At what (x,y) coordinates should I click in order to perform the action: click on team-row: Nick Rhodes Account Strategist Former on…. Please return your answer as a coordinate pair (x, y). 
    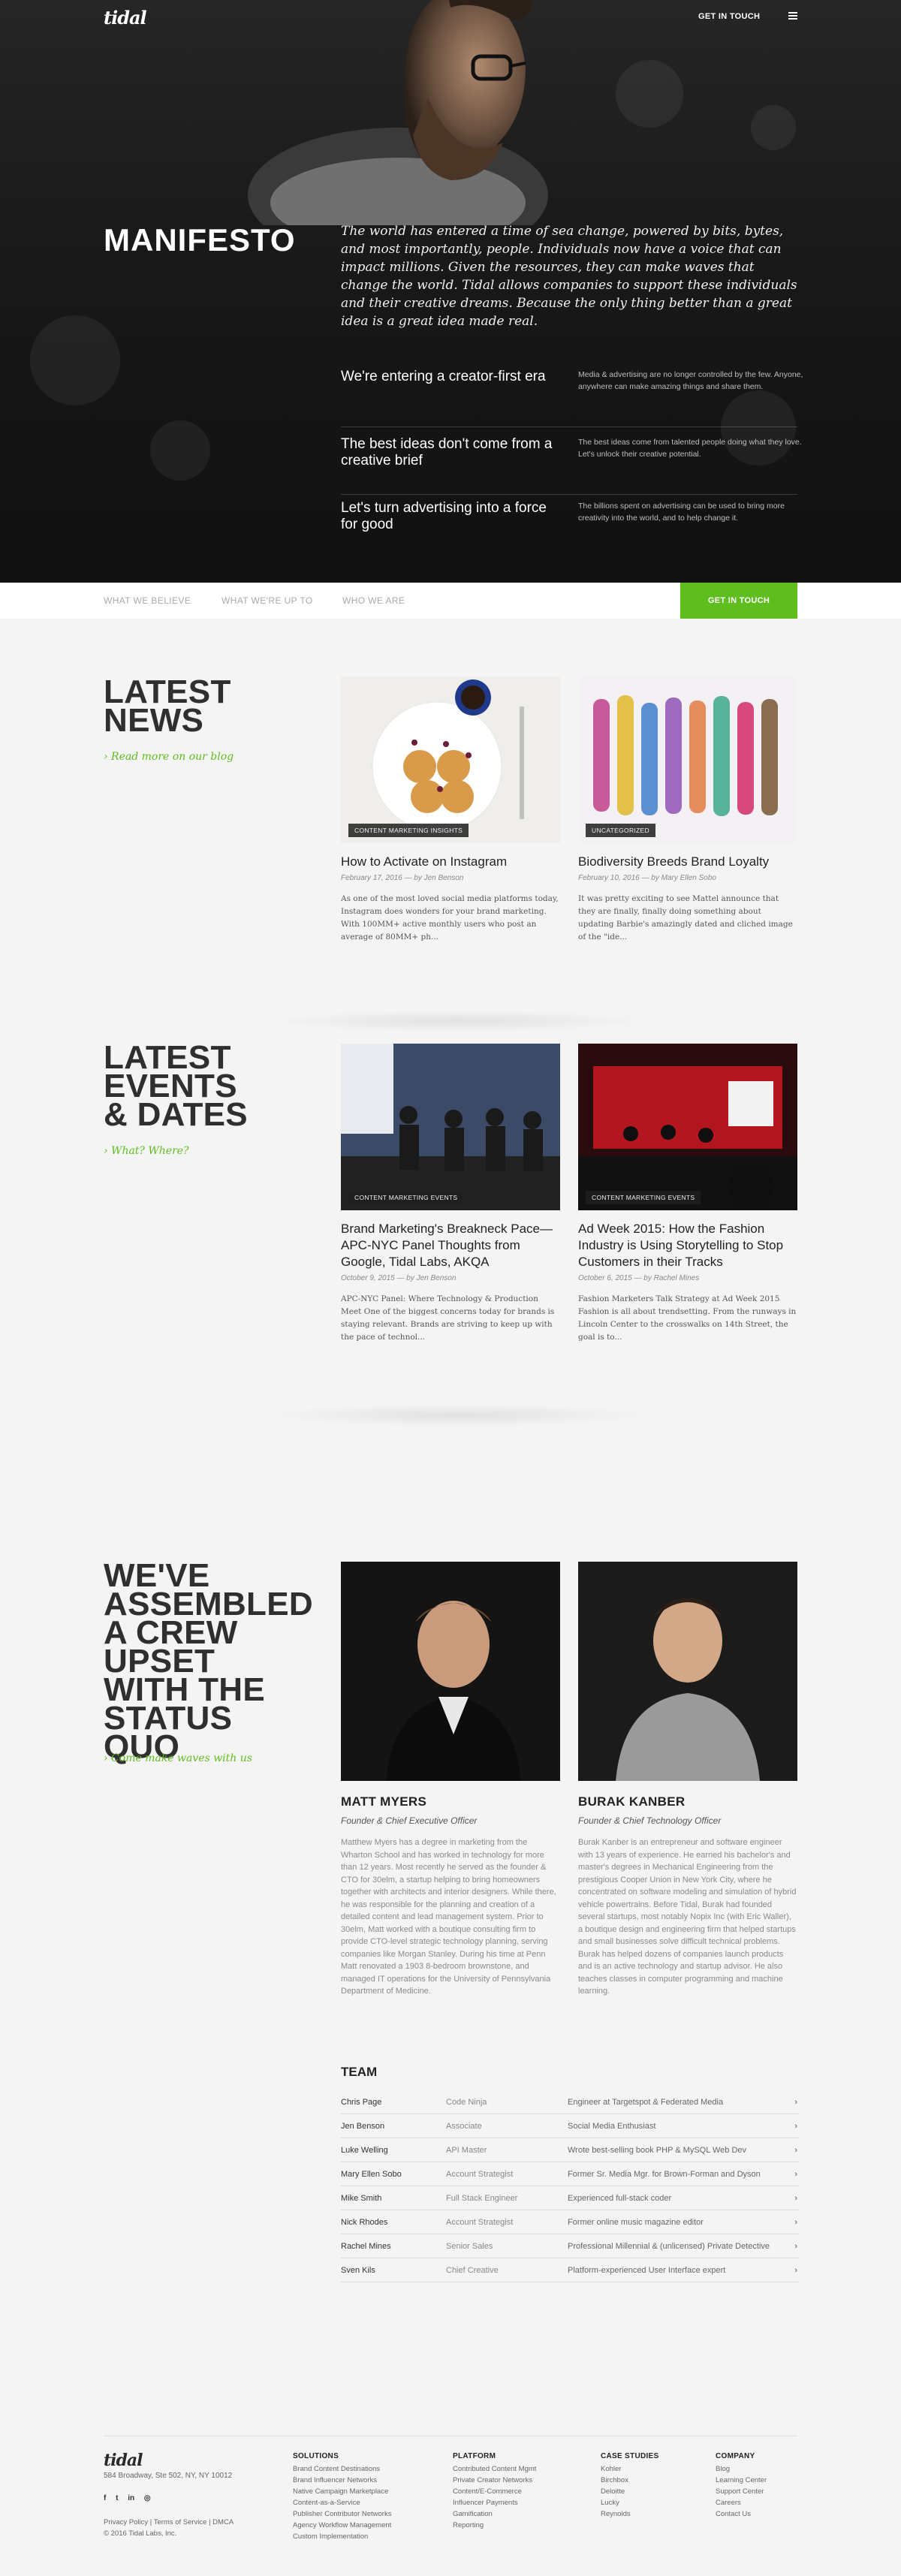
    Looking at the image, I should click on (570, 2222).